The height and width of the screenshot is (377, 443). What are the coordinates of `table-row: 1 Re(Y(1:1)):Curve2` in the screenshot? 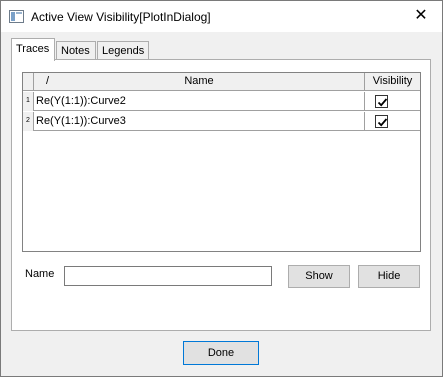 It's located at (221, 101).